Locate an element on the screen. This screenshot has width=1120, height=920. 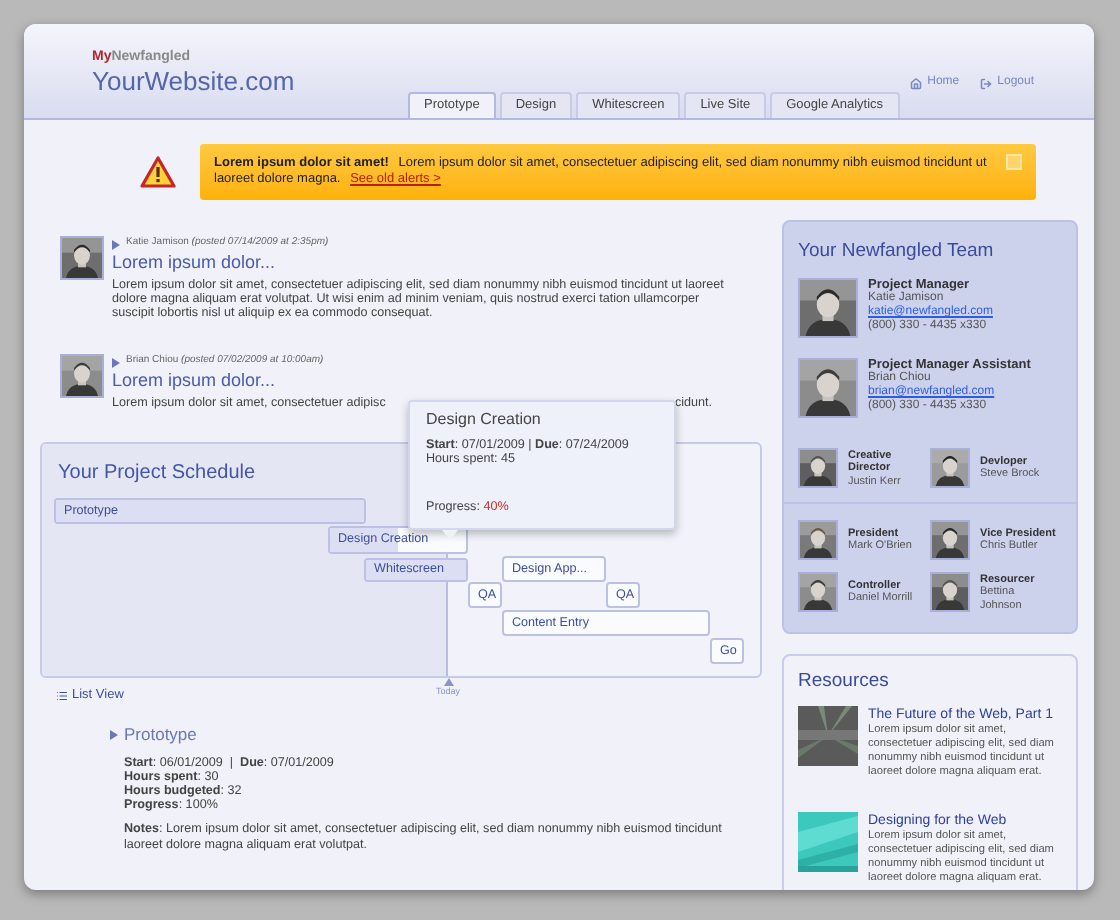
team-title: Your Newfangled Team is located at coordinates (897, 252).